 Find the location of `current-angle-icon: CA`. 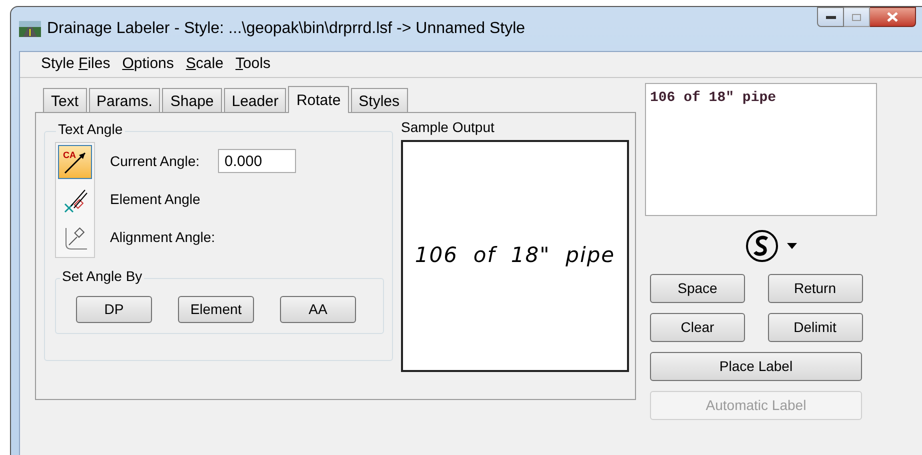

current-angle-icon: CA is located at coordinates (75, 162).